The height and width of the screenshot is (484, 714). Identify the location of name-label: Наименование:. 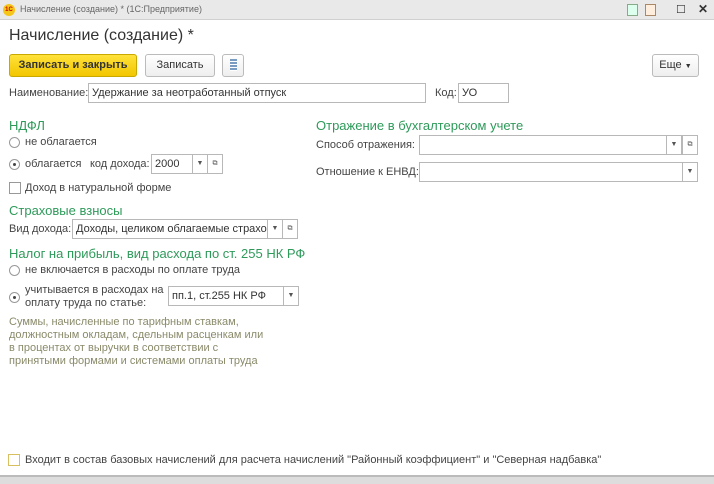
(49, 93).